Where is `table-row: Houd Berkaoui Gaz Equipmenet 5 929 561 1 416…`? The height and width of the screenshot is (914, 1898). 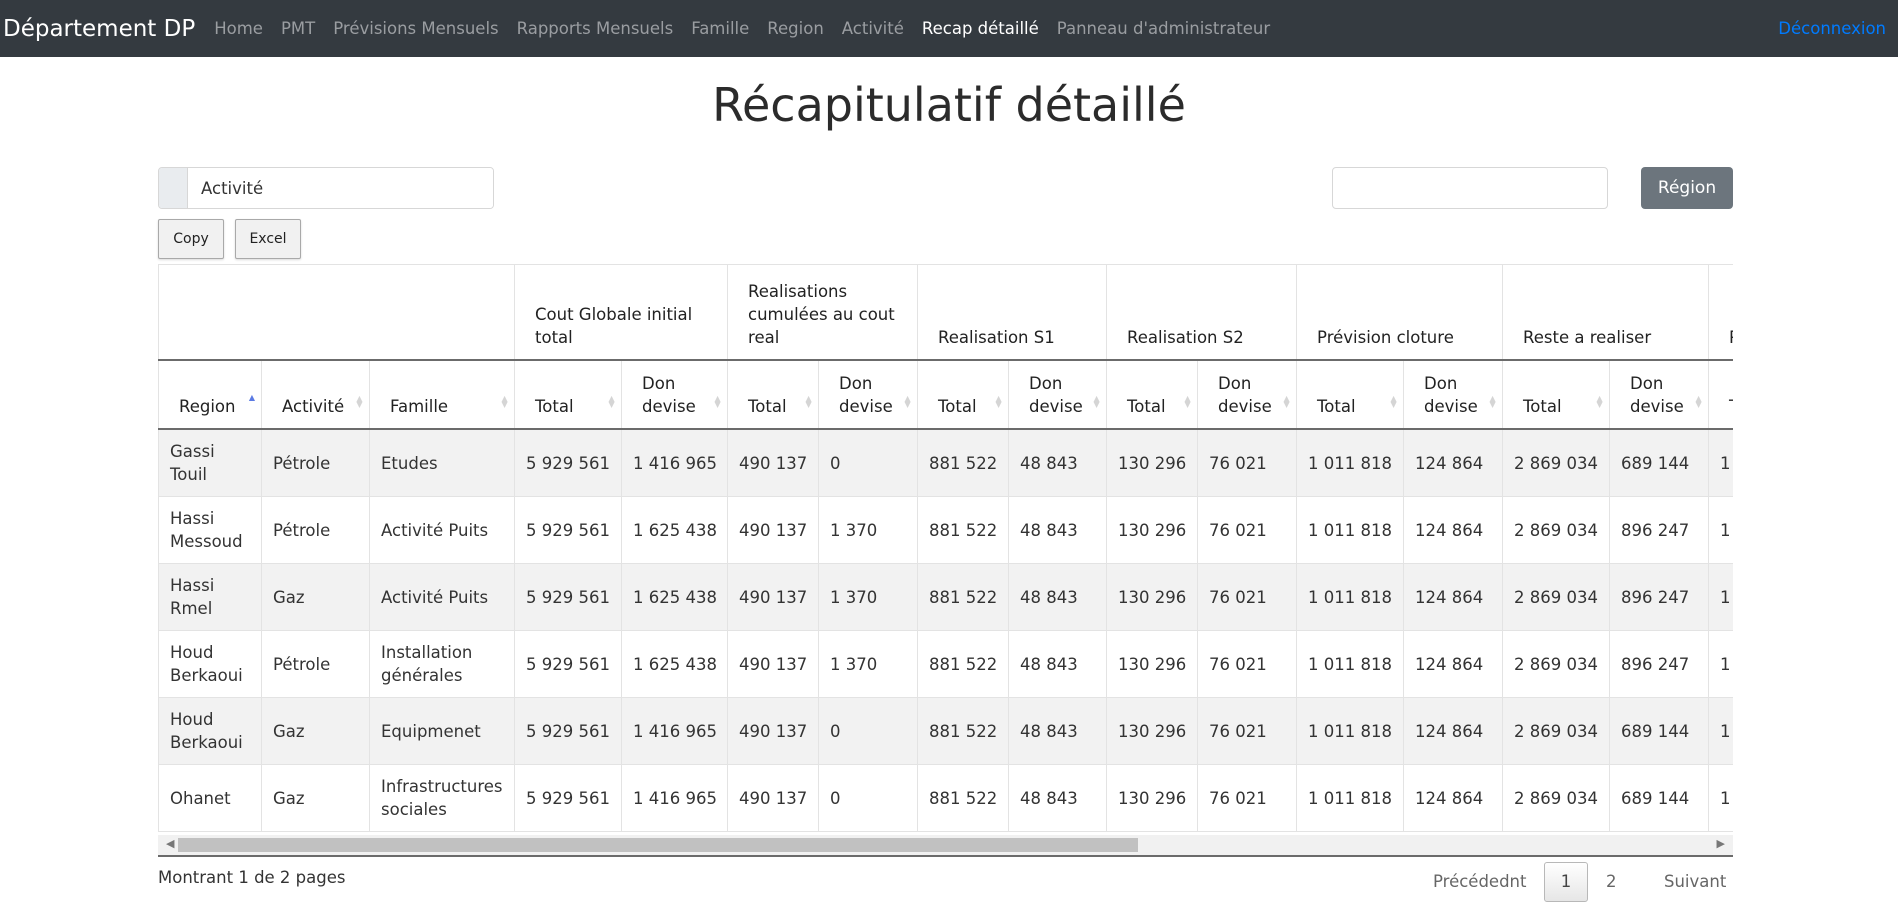 table-row: Houd Berkaoui Gaz Equipmenet 5 929 561 1 416… is located at coordinates (945, 731).